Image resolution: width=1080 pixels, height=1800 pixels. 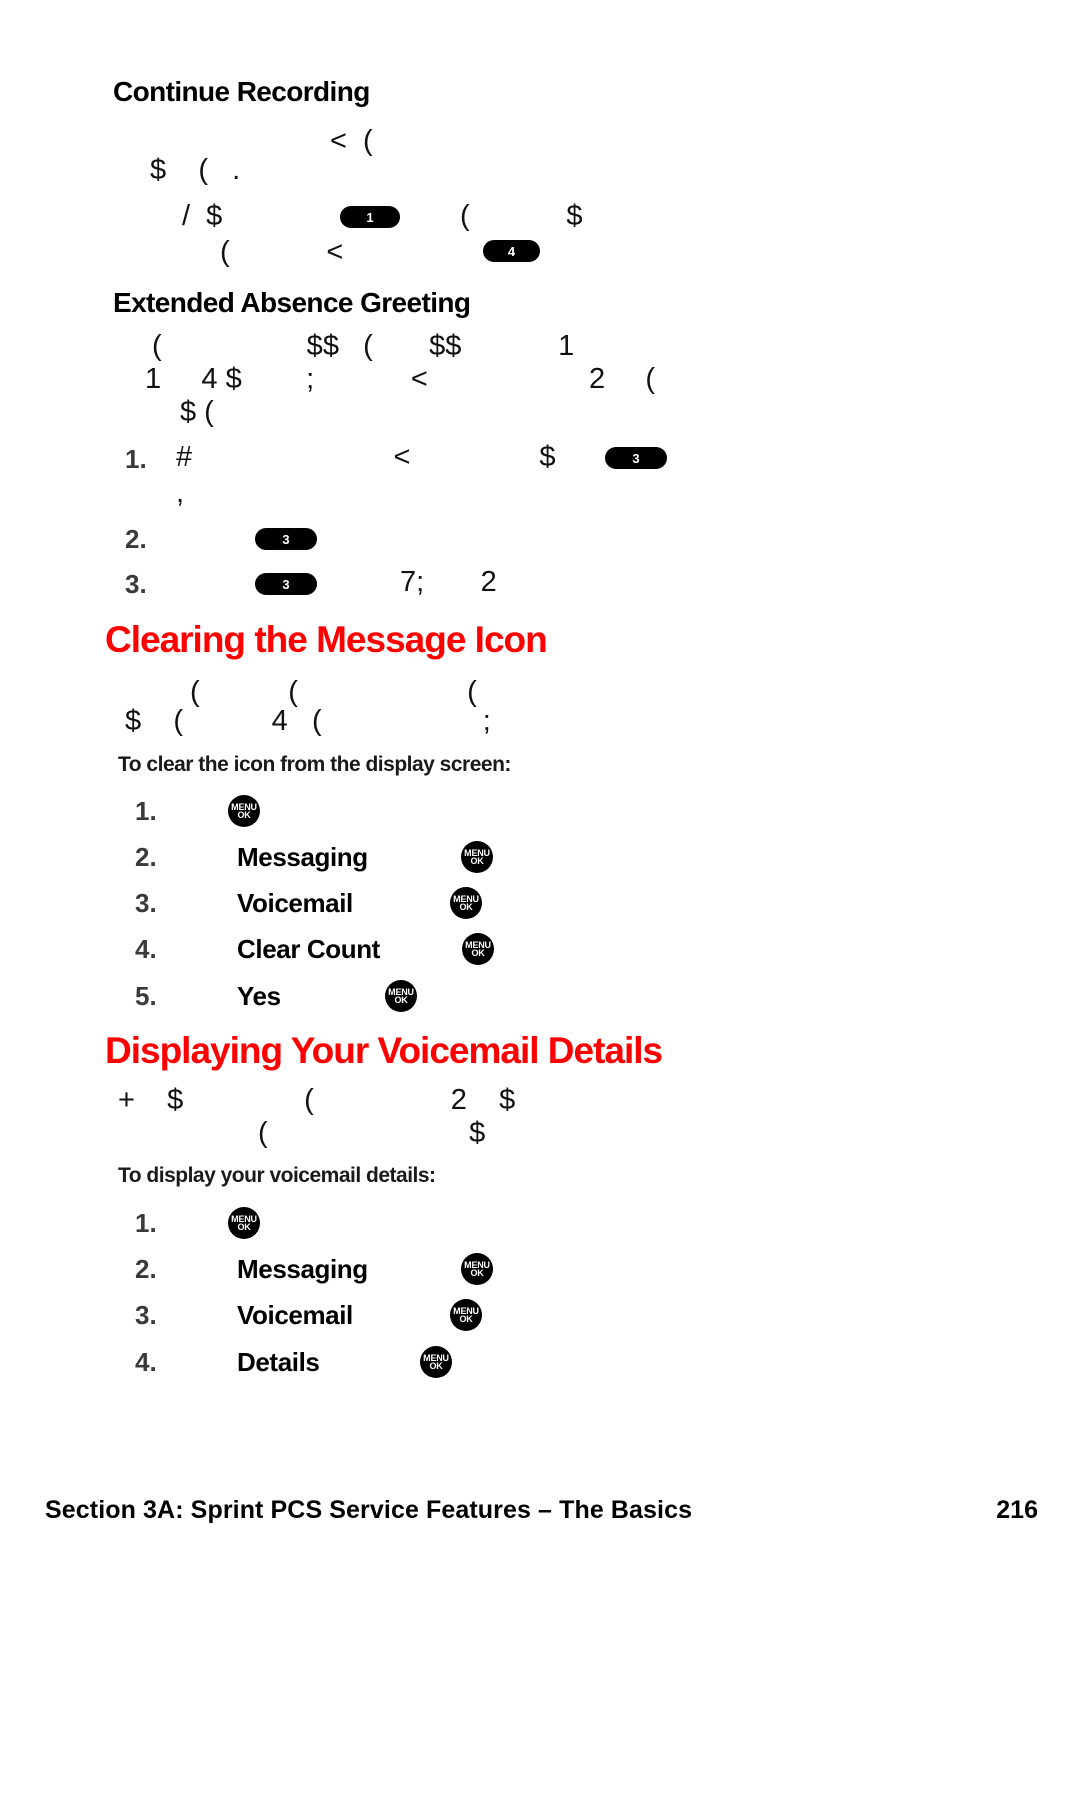 I want to click on lead-display-details: To display your voicemail details:, so click(x=277, y=1175).